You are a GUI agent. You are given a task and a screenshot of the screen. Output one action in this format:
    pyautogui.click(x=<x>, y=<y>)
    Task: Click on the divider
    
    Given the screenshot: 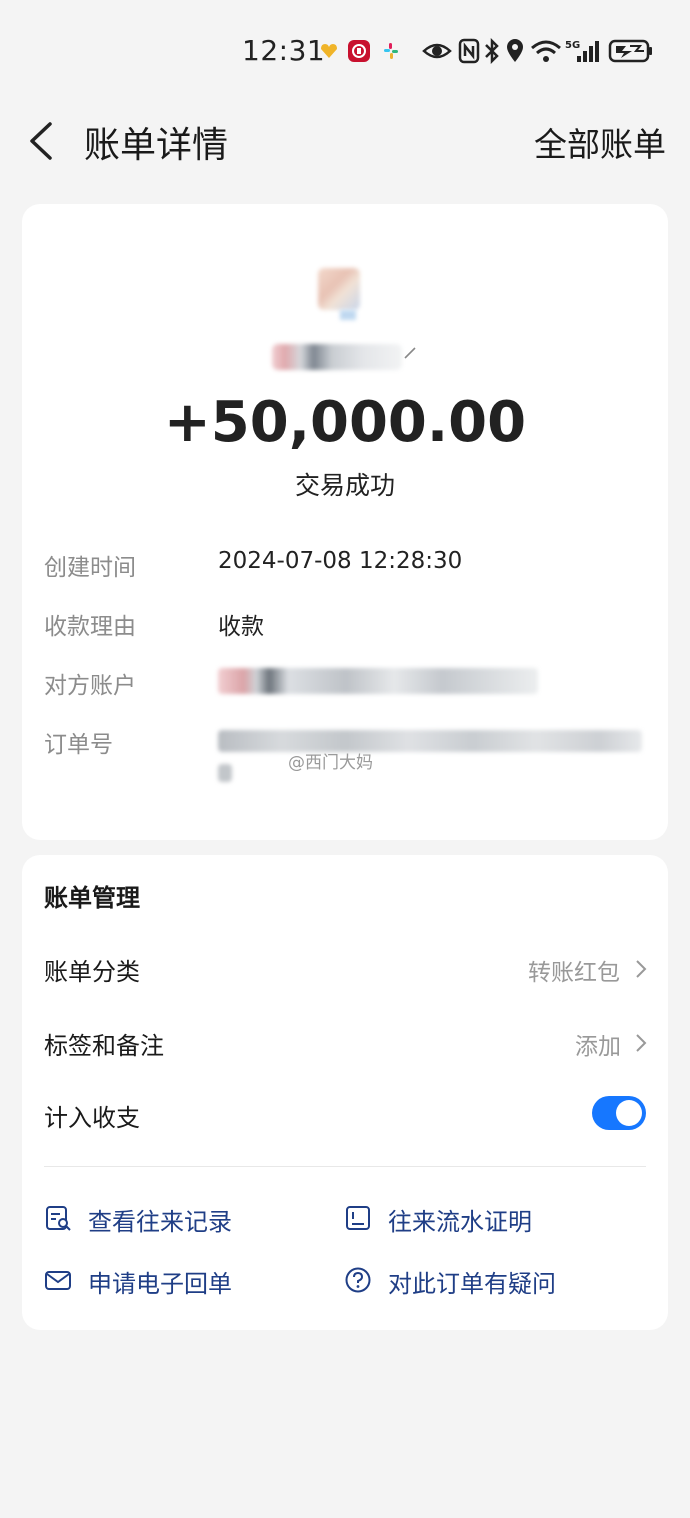 What is the action you would take?
    pyautogui.click(x=345, y=1166)
    